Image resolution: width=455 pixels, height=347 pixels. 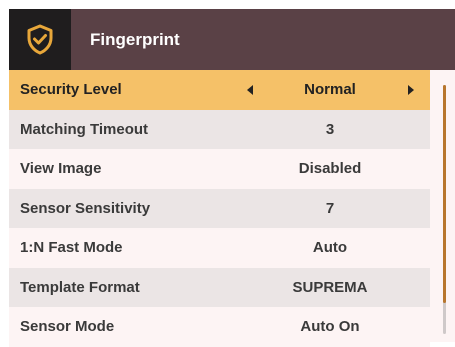 I want to click on setting-row-view-image: View Image Disabled, so click(x=219, y=169).